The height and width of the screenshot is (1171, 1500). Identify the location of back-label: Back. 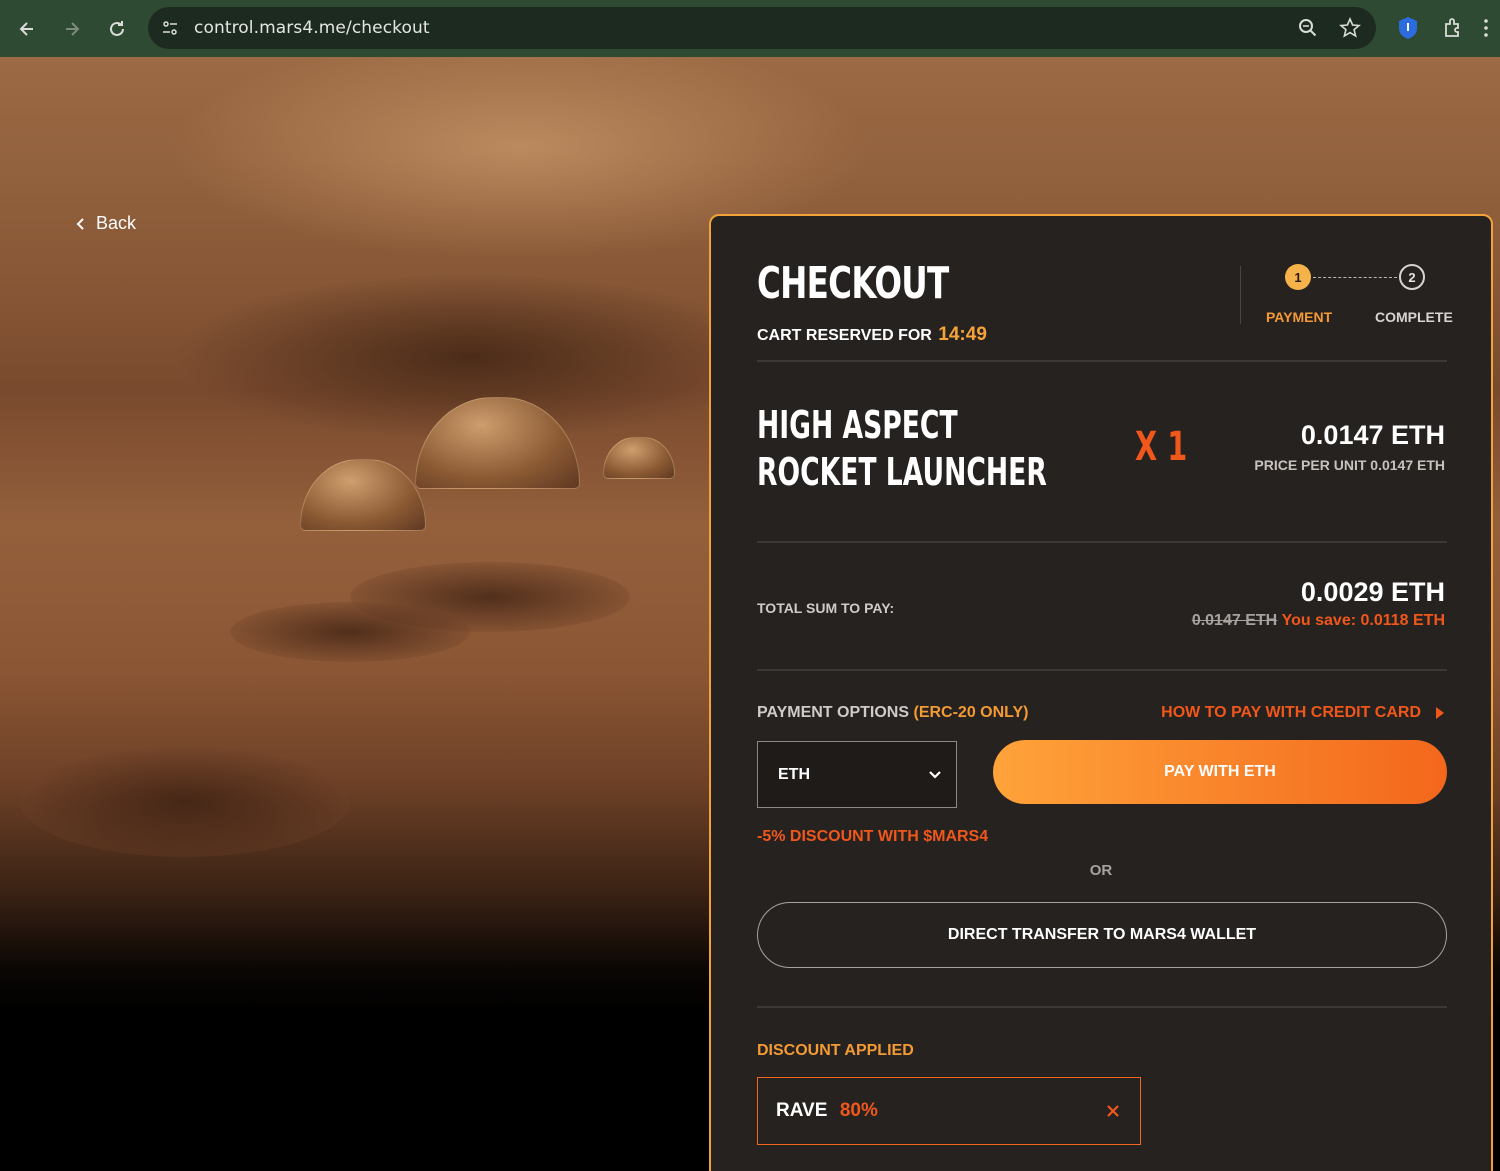
(116, 223).